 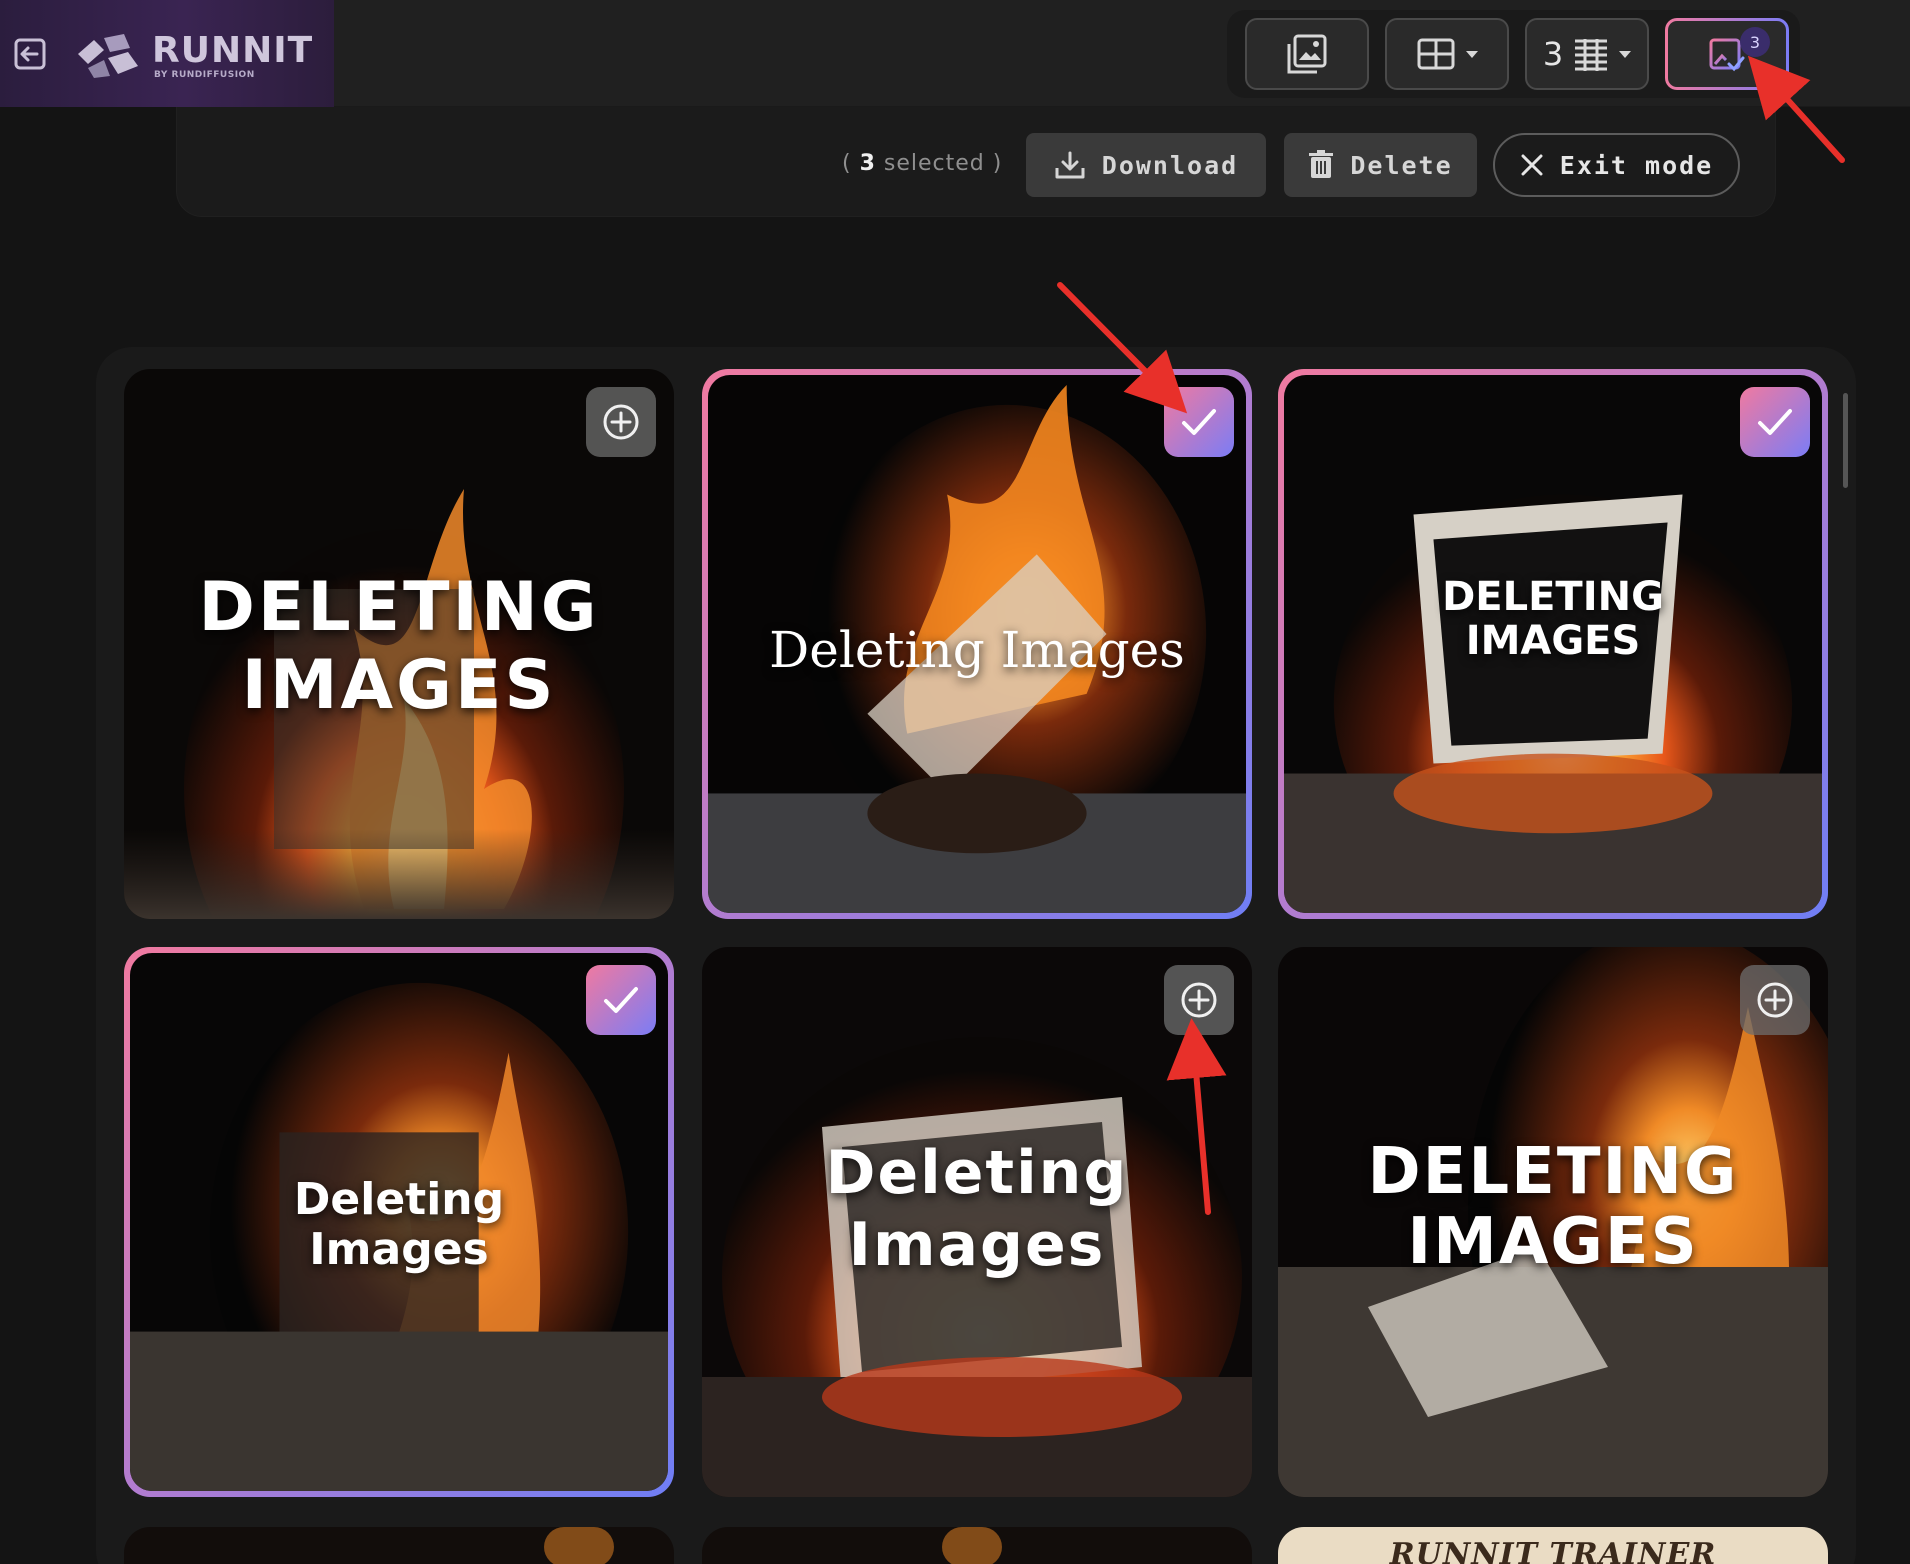 I want to click on list-columns-icon, so click(x=1591, y=55).